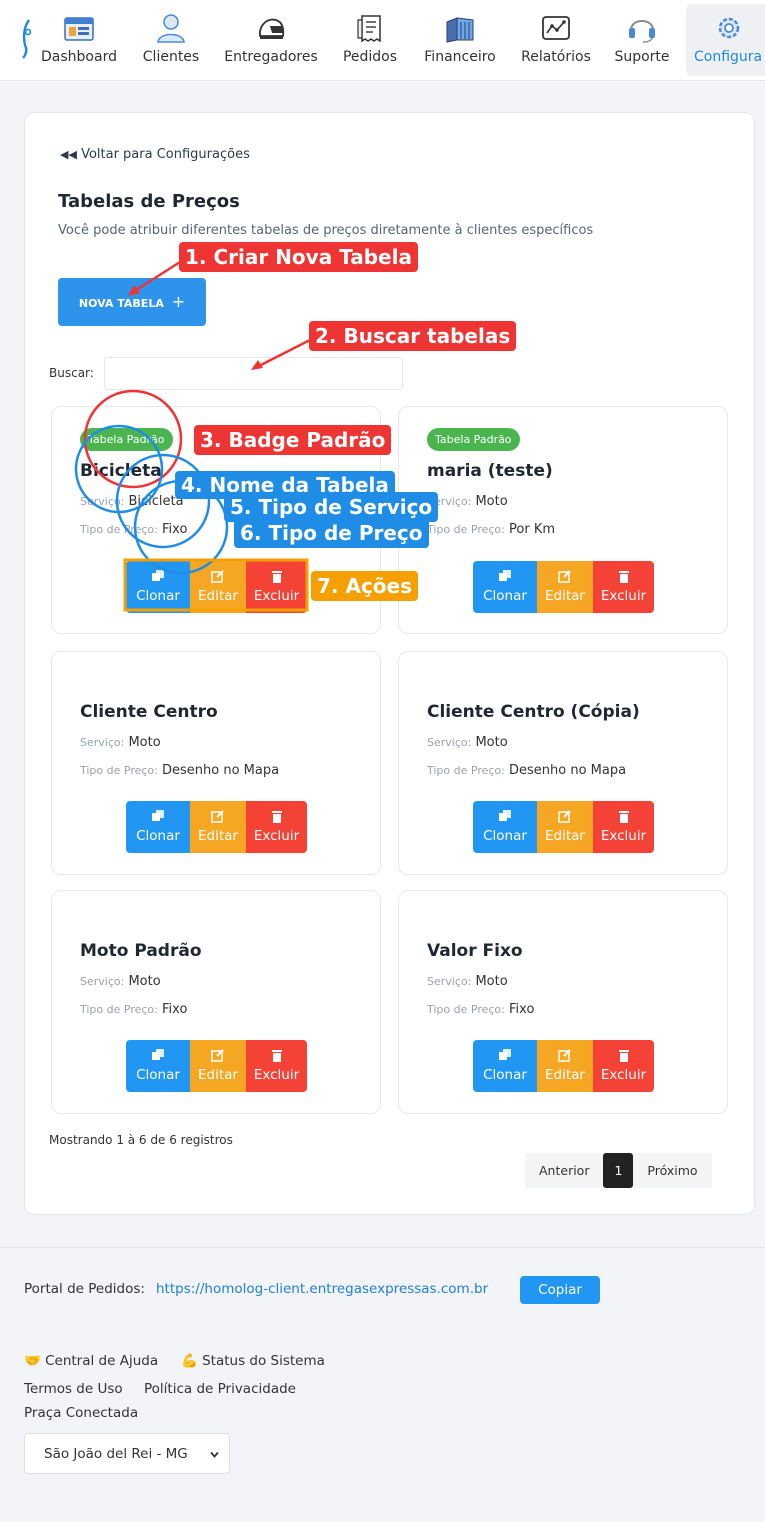  I want to click on gear-icon, so click(728, 28).